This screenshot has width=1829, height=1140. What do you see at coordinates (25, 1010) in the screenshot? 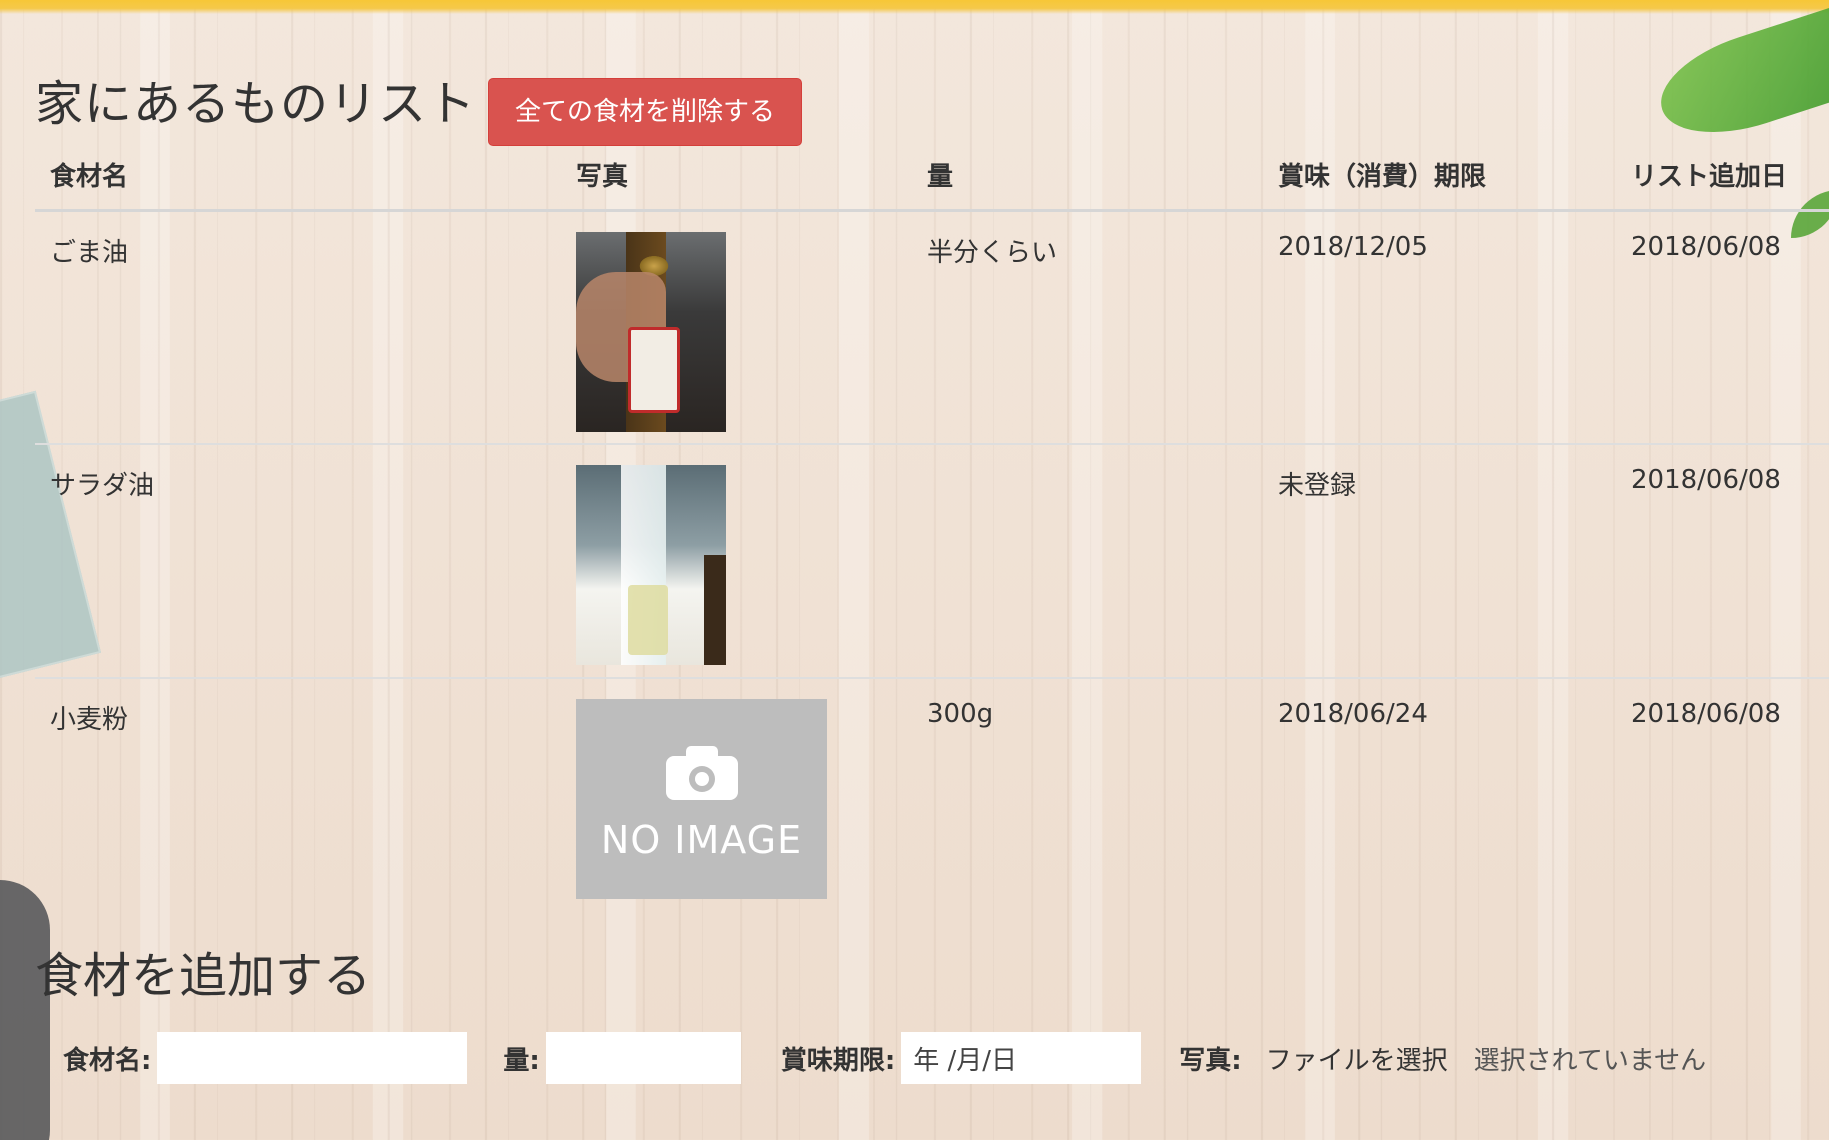
I see `pan-decoration` at bounding box center [25, 1010].